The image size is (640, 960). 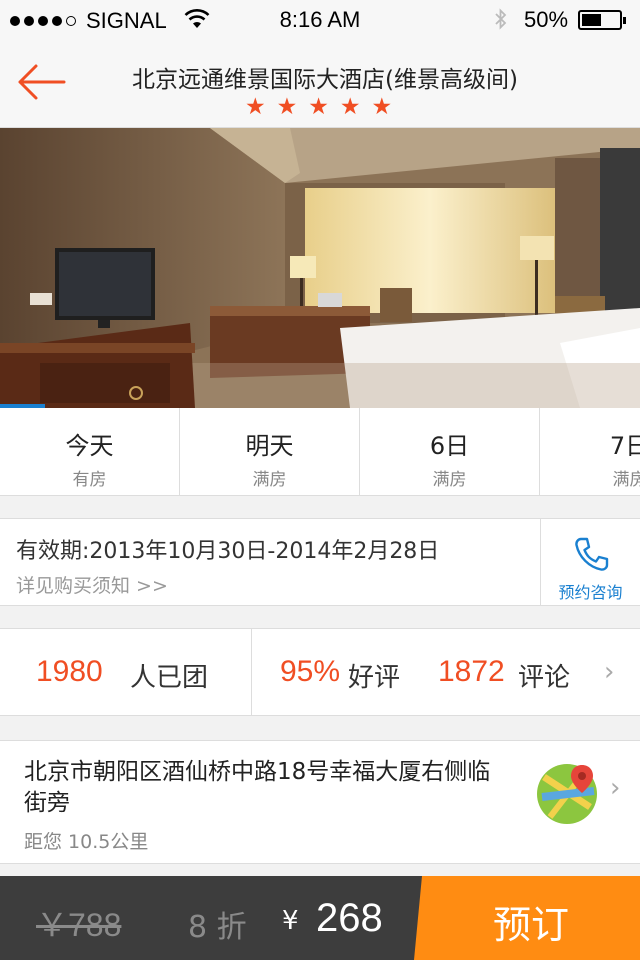 I want to click on hotel-address: 北京市朝阳区酒仙桥中路18号幸福大厦右侧临街旁, so click(x=257, y=787).